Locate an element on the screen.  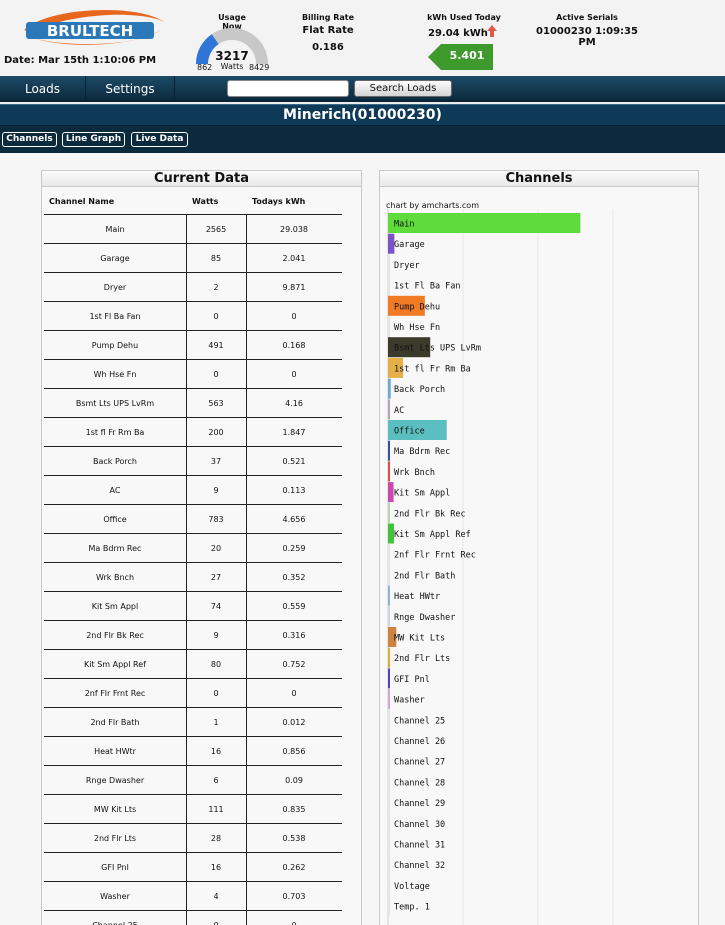
kwh-cell: 4.656 is located at coordinates (294, 519).